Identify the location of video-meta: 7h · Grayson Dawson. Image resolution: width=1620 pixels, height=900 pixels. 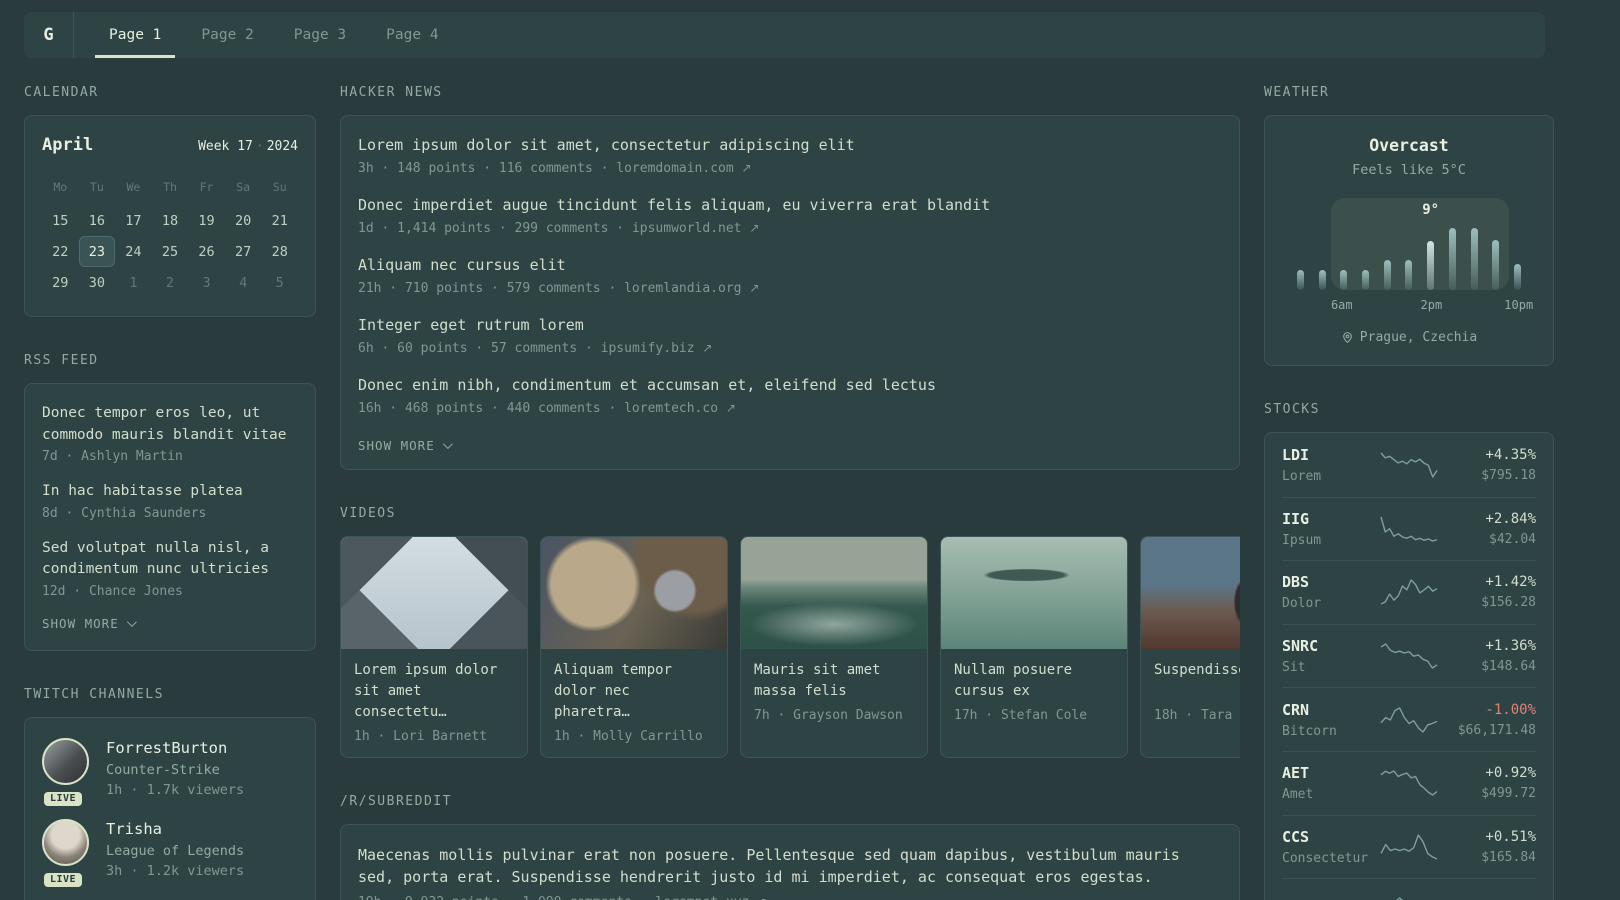
(828, 715).